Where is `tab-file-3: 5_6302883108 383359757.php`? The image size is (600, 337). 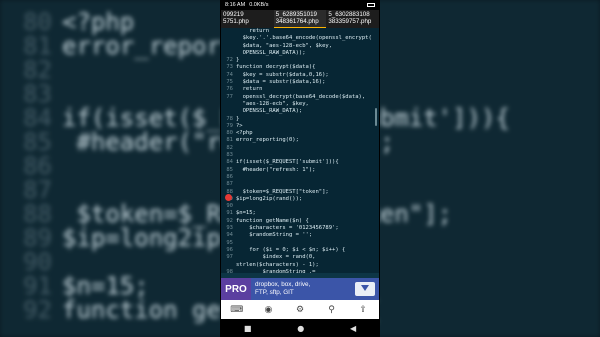
tab-file-3: 5_6302883108 383359757.php is located at coordinates (352, 19).